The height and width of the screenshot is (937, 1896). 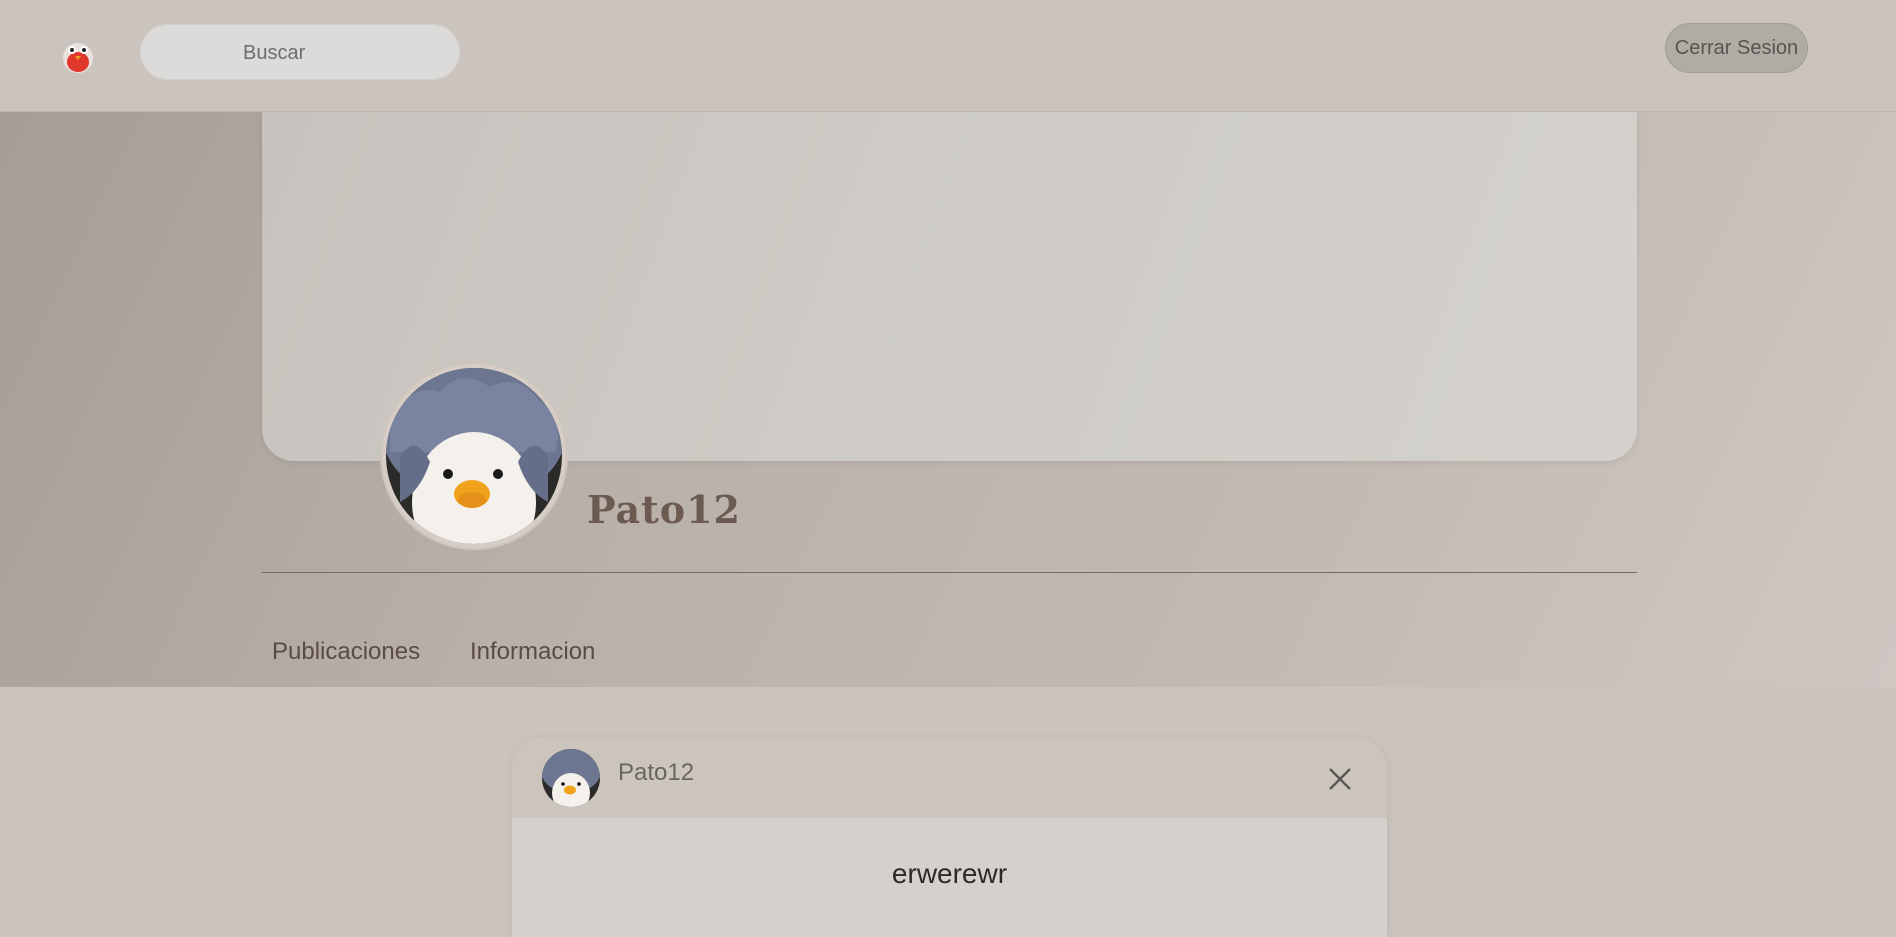 I want to click on tab-informacion: Informacion, so click(x=532, y=652).